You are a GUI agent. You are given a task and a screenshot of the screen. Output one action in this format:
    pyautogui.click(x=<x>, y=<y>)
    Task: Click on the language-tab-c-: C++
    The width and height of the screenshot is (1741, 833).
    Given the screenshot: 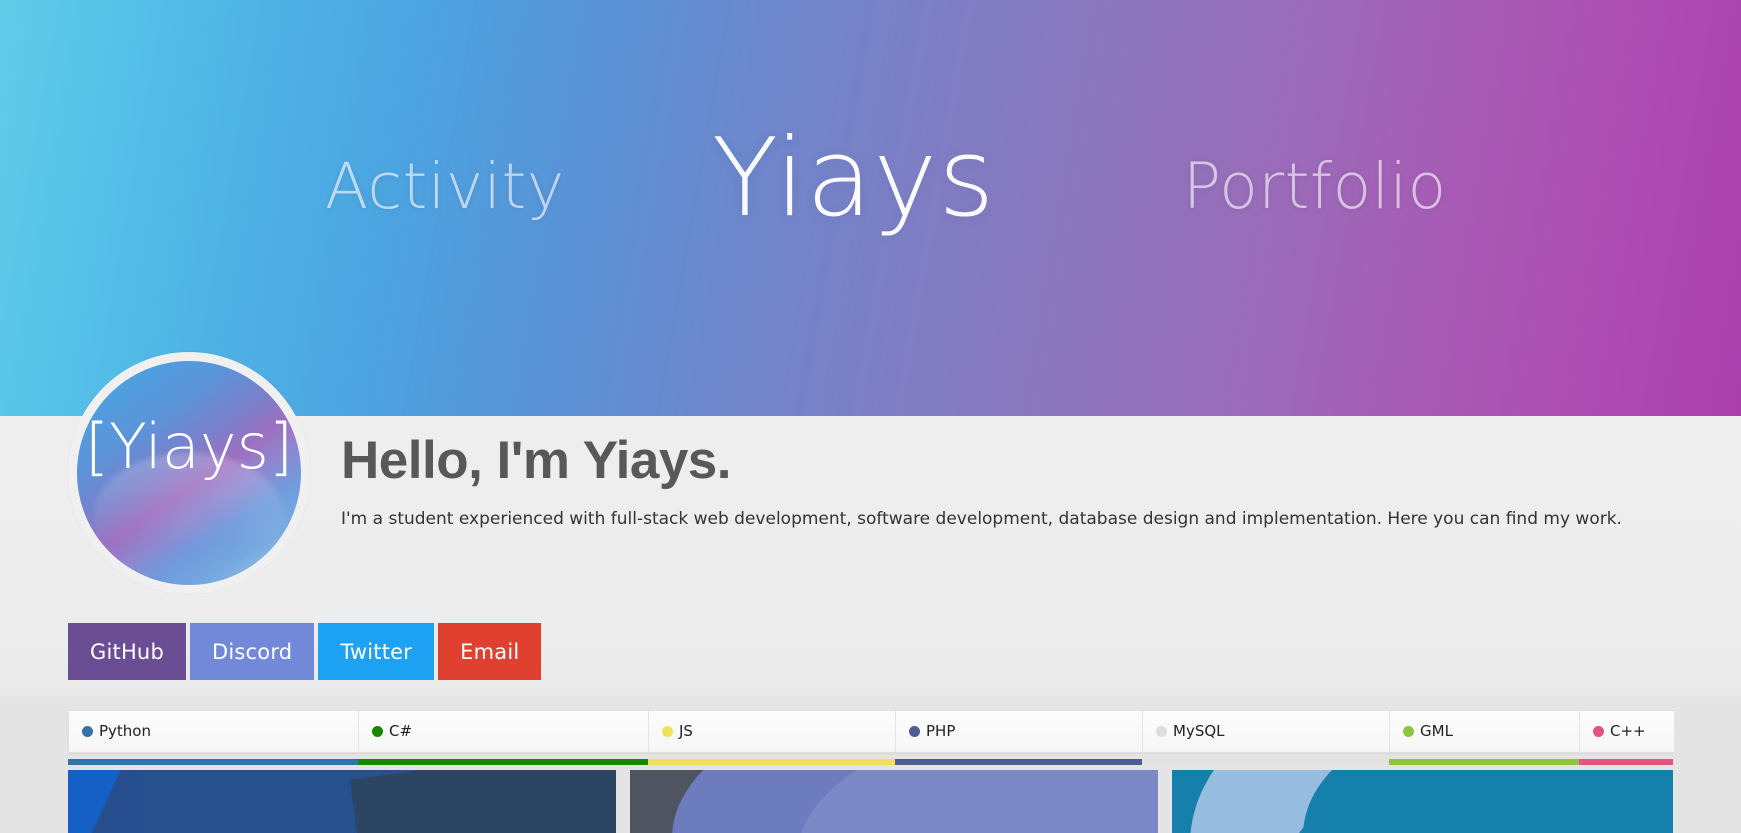 What is the action you would take?
    pyautogui.click(x=1627, y=731)
    